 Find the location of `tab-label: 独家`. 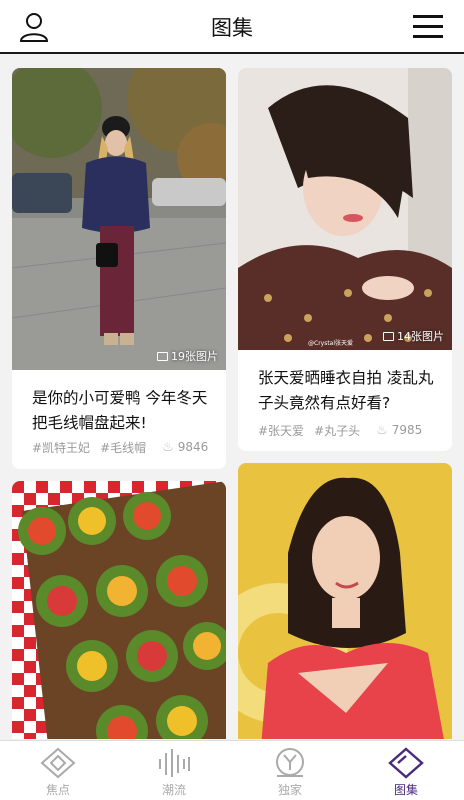

tab-label: 独家 is located at coordinates (289, 790).